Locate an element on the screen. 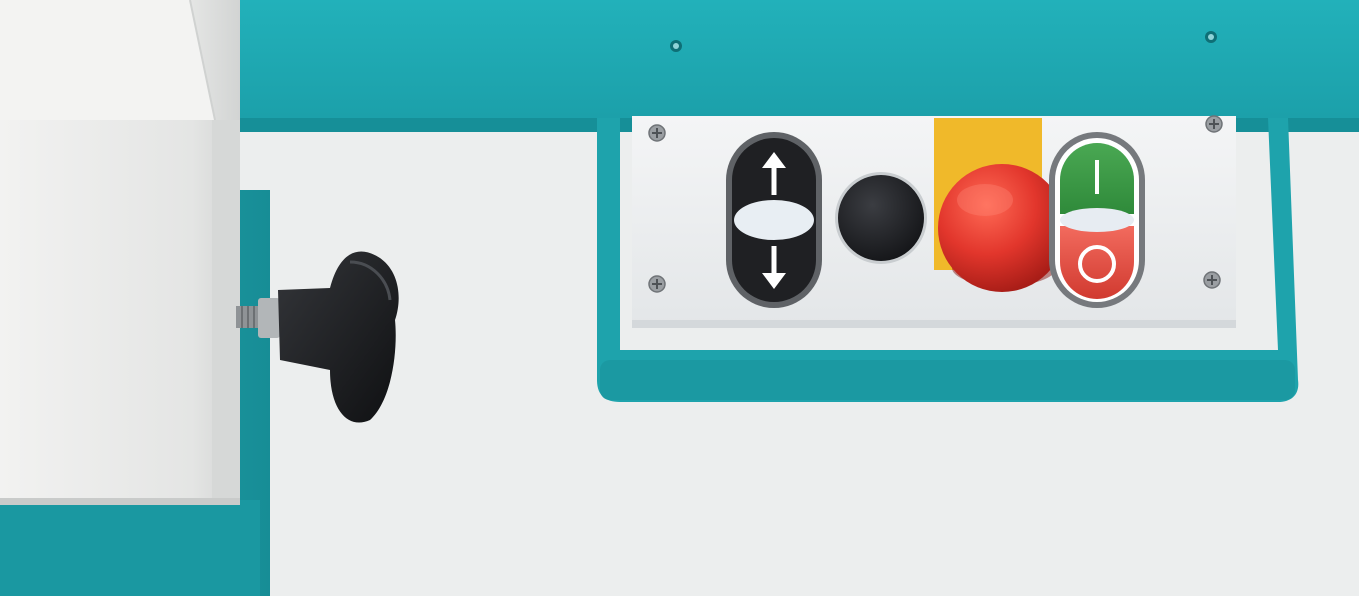 The width and height of the screenshot is (1359, 596). motor-housing is located at coordinates (120, 252).